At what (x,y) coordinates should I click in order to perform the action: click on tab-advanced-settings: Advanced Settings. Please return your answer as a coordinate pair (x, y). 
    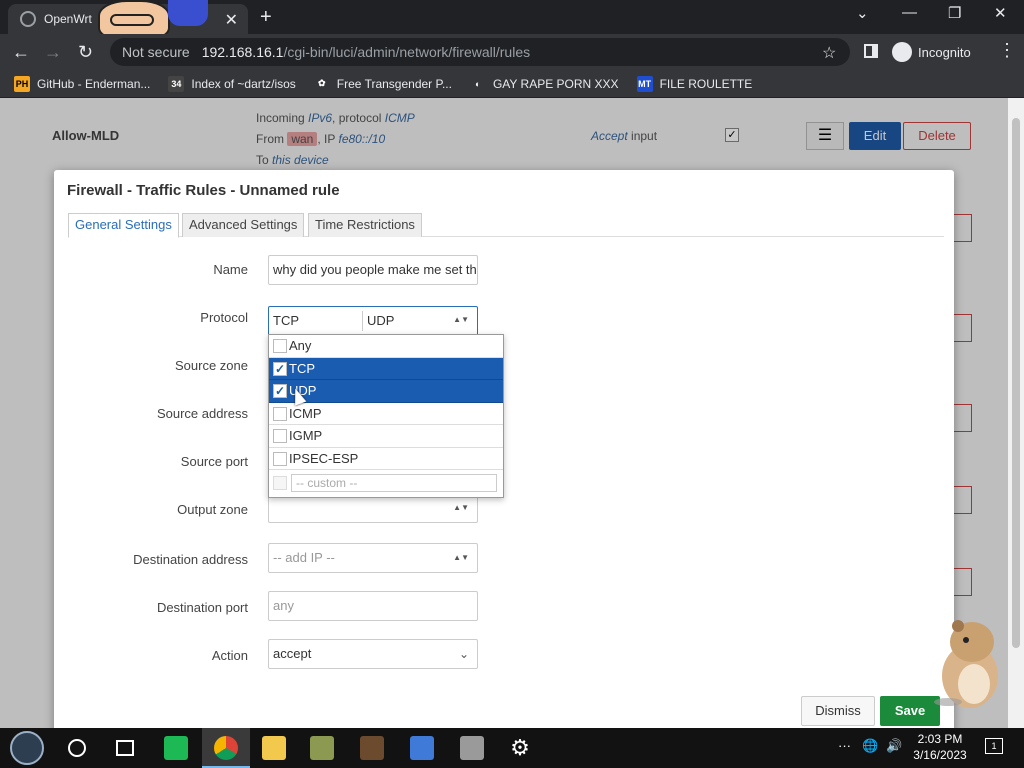
    Looking at the image, I should click on (243, 225).